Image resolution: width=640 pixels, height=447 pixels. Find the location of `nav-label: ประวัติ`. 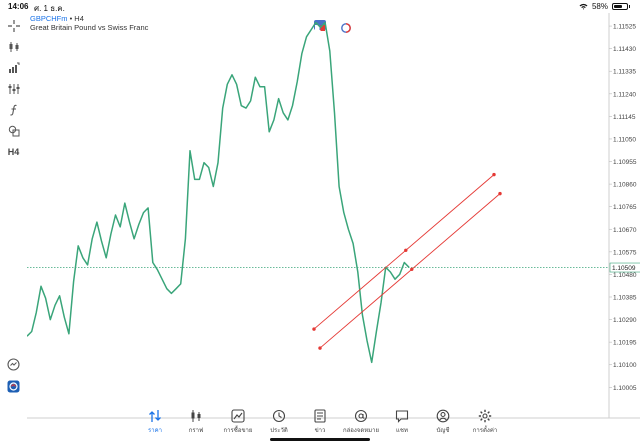

nav-label: ประวัติ is located at coordinates (279, 431).